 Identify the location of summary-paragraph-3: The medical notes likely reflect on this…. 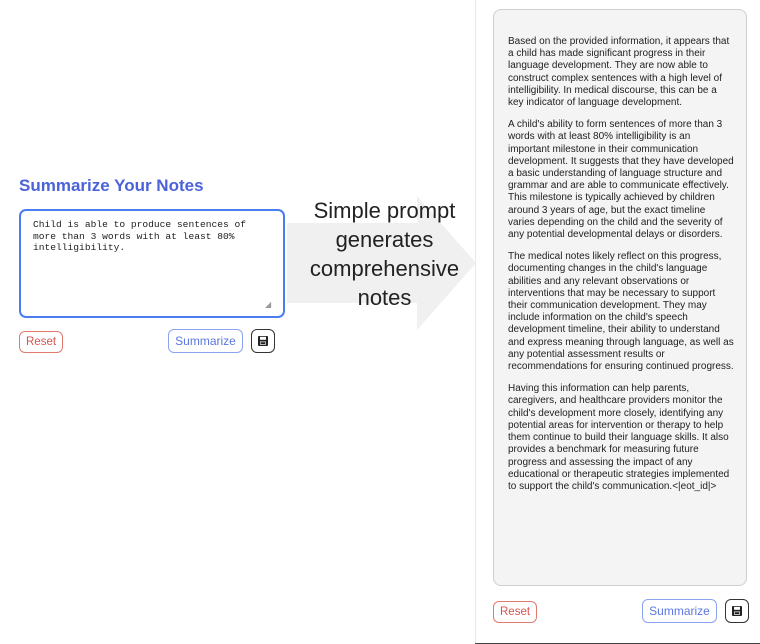
(621, 312).